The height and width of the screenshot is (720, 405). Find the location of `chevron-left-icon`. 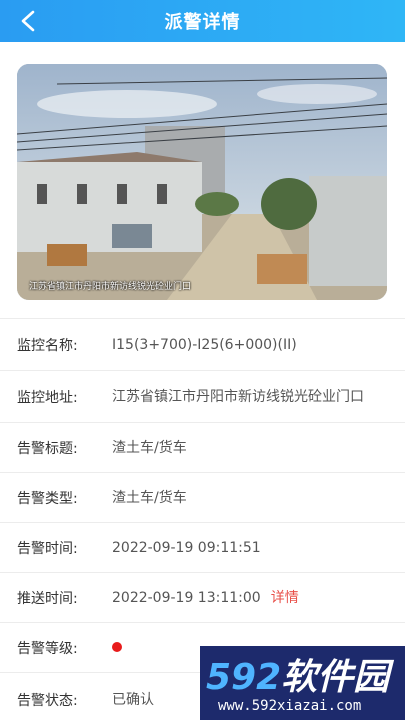

chevron-left-icon is located at coordinates (28, 21).